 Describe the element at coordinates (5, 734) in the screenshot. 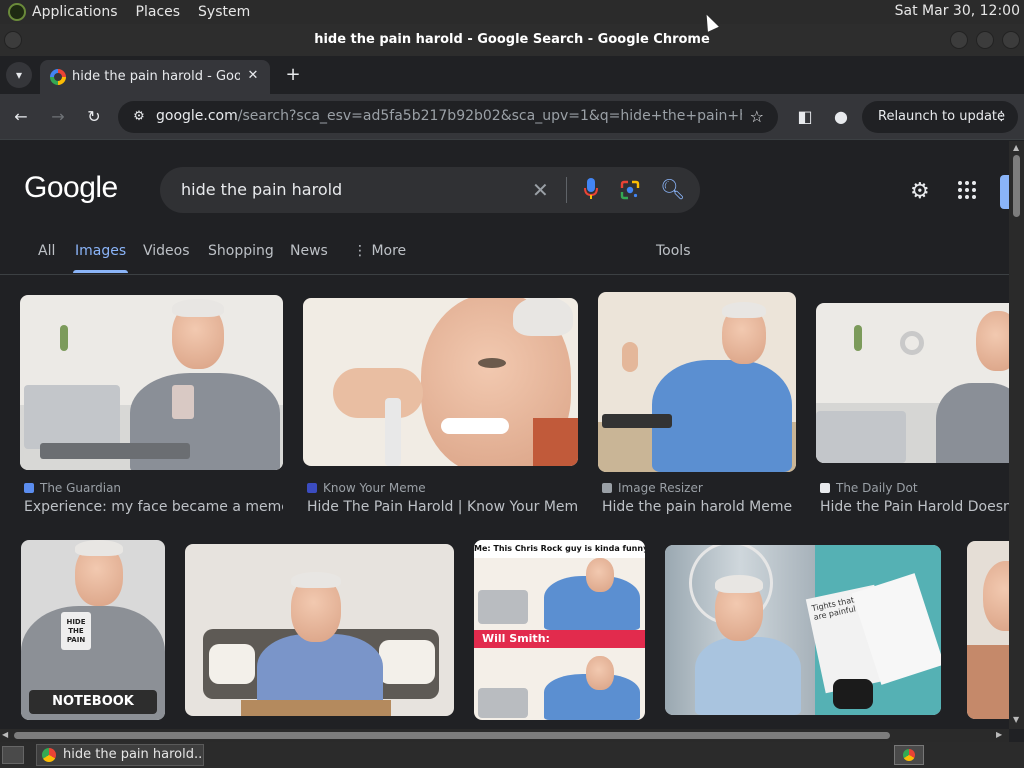

I see `scroll-left-icon: ◀` at that location.